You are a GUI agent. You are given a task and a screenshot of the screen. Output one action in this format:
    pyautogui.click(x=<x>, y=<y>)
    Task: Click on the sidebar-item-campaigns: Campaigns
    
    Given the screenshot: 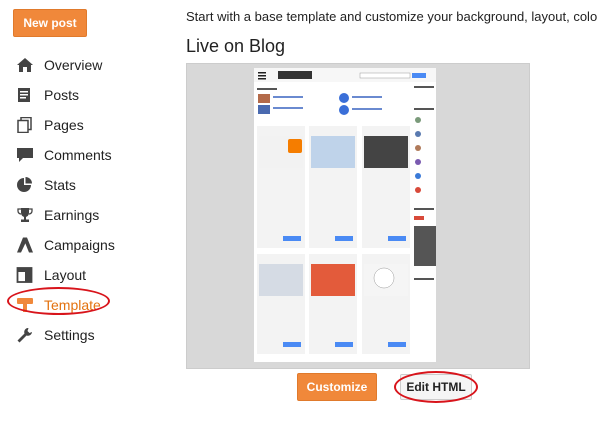 What is the action you would take?
    pyautogui.click(x=90, y=245)
    